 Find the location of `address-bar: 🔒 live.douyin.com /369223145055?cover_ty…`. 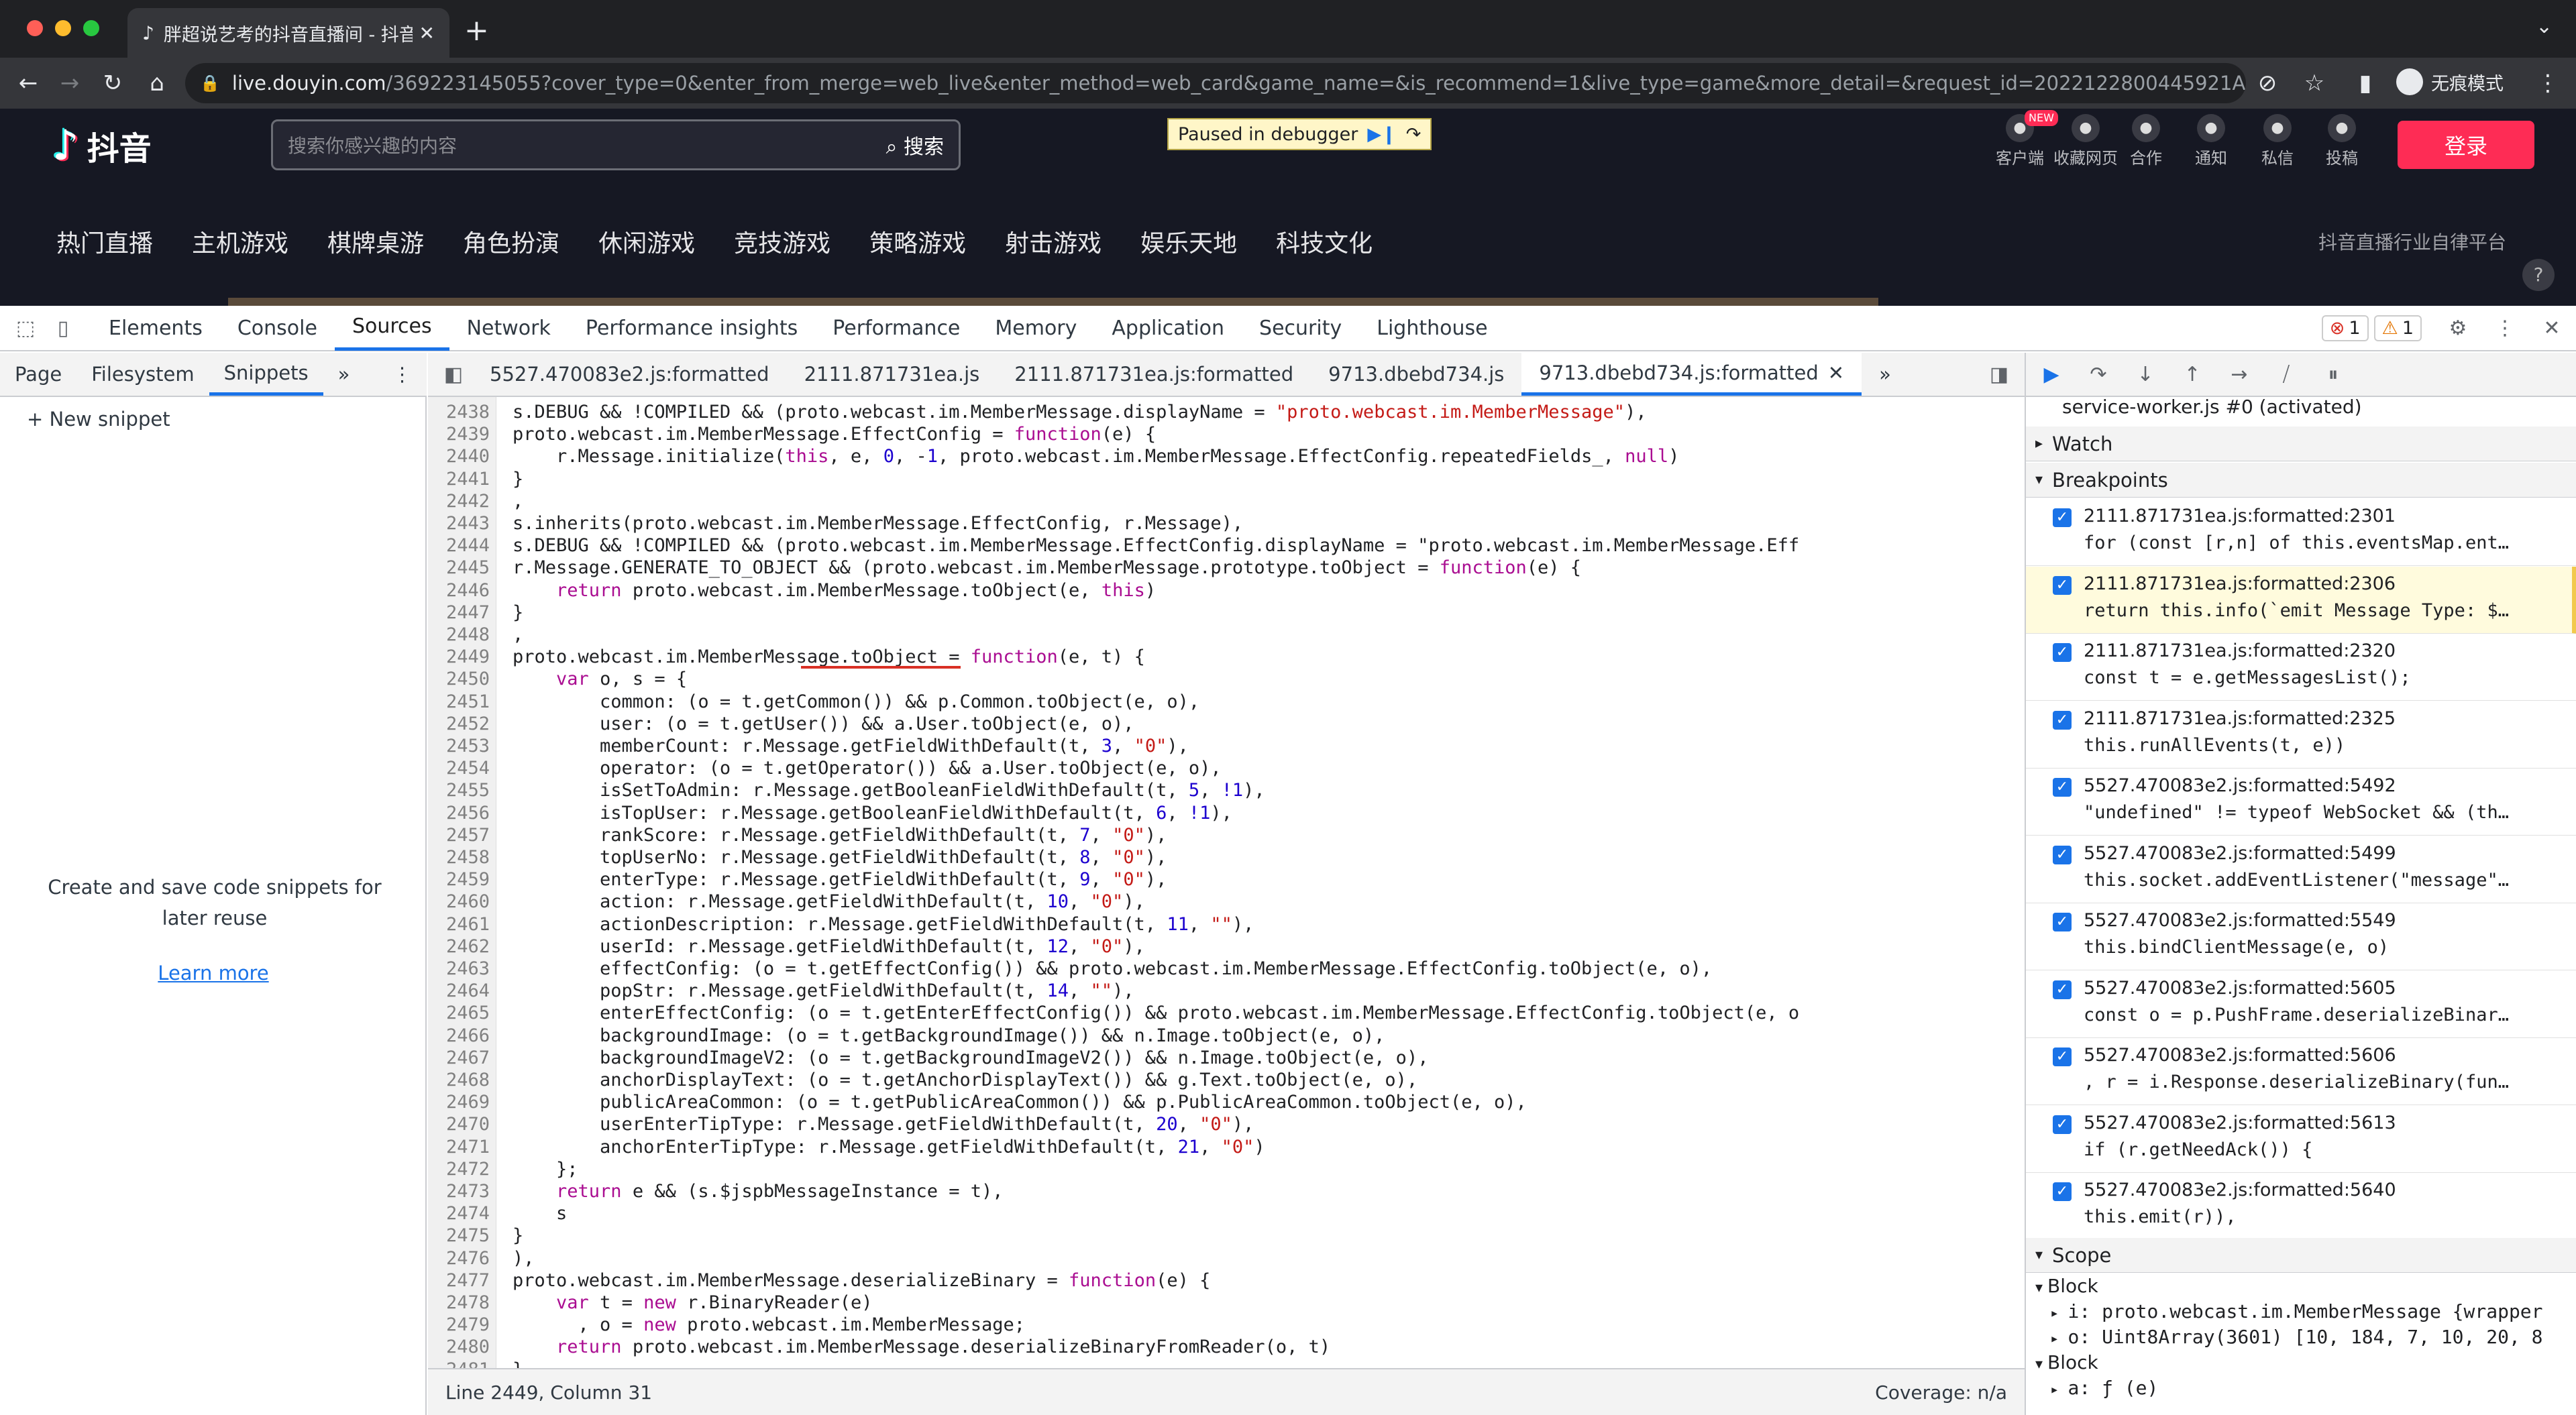

address-bar: 🔒 live.douyin.com /369223145055?cover_ty… is located at coordinates (1215, 83).